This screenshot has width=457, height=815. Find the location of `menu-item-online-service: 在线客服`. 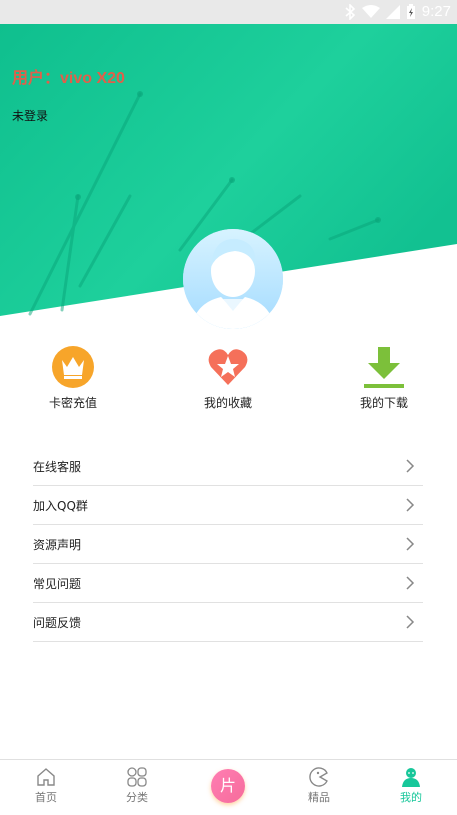

menu-item-online-service: 在线客服 is located at coordinates (228, 466).